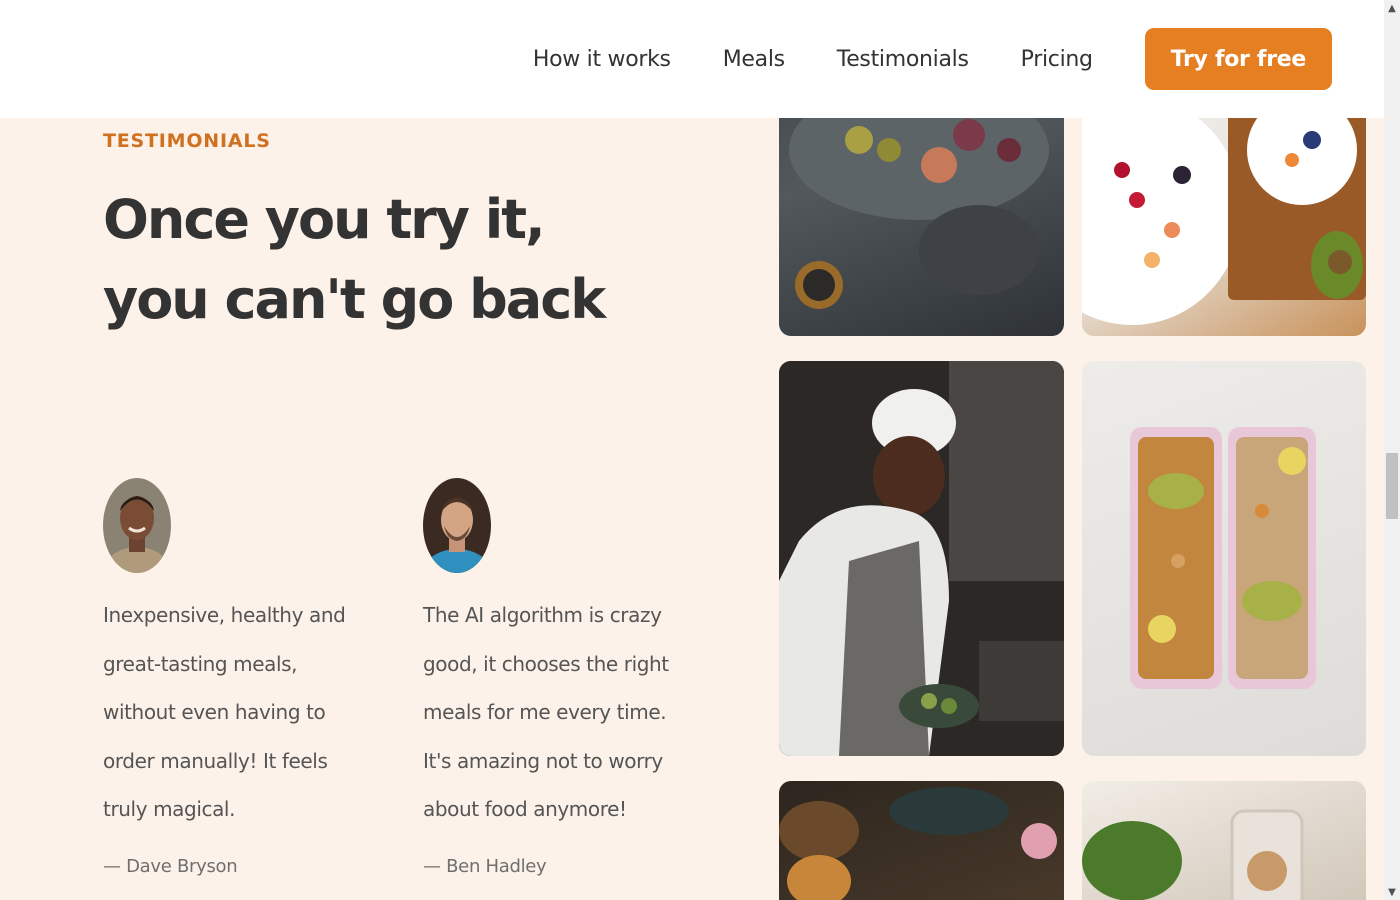  Describe the element at coordinates (137, 525) in the screenshot. I see `avatar-dave-bryson` at that location.